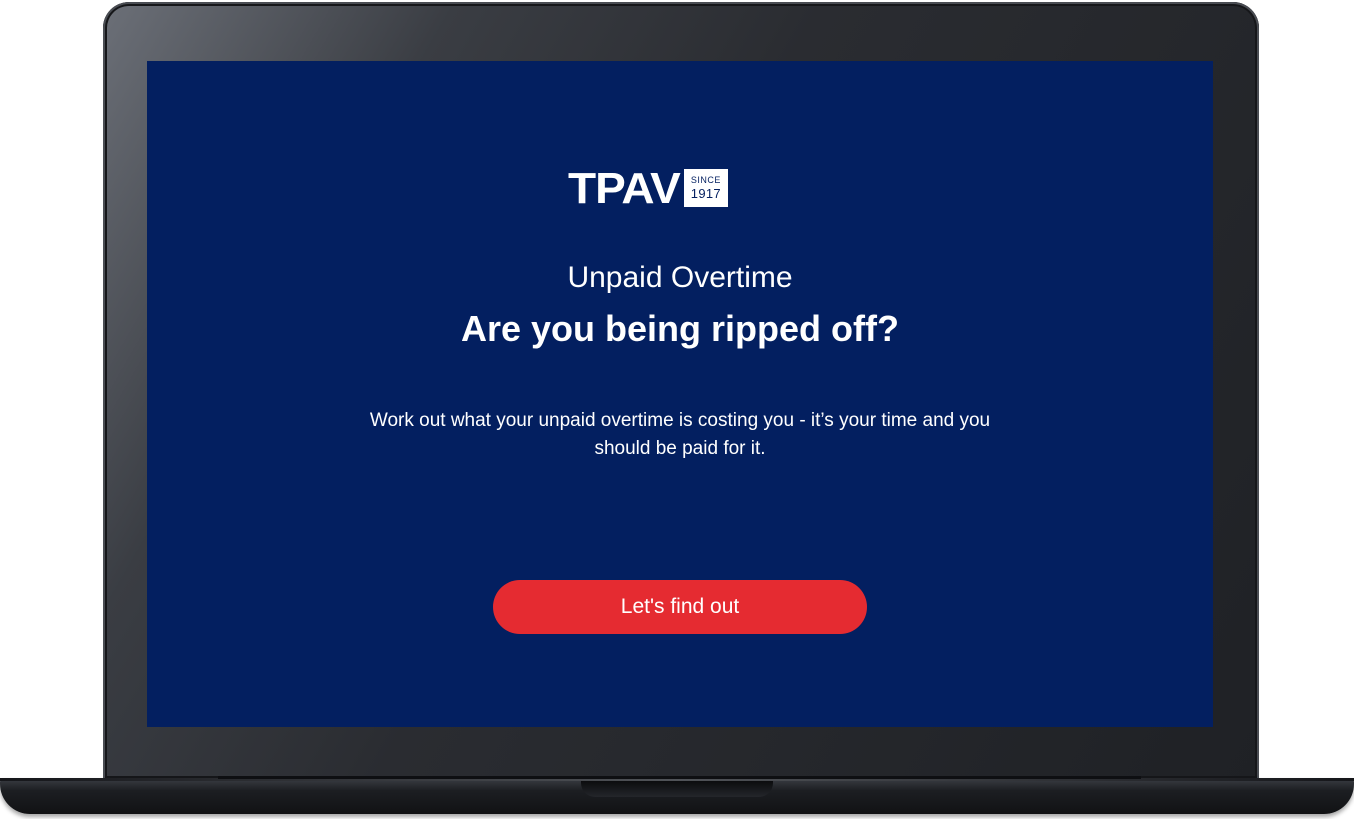  Describe the element at coordinates (705, 193) in the screenshot. I see `logo-year: 1917` at that location.